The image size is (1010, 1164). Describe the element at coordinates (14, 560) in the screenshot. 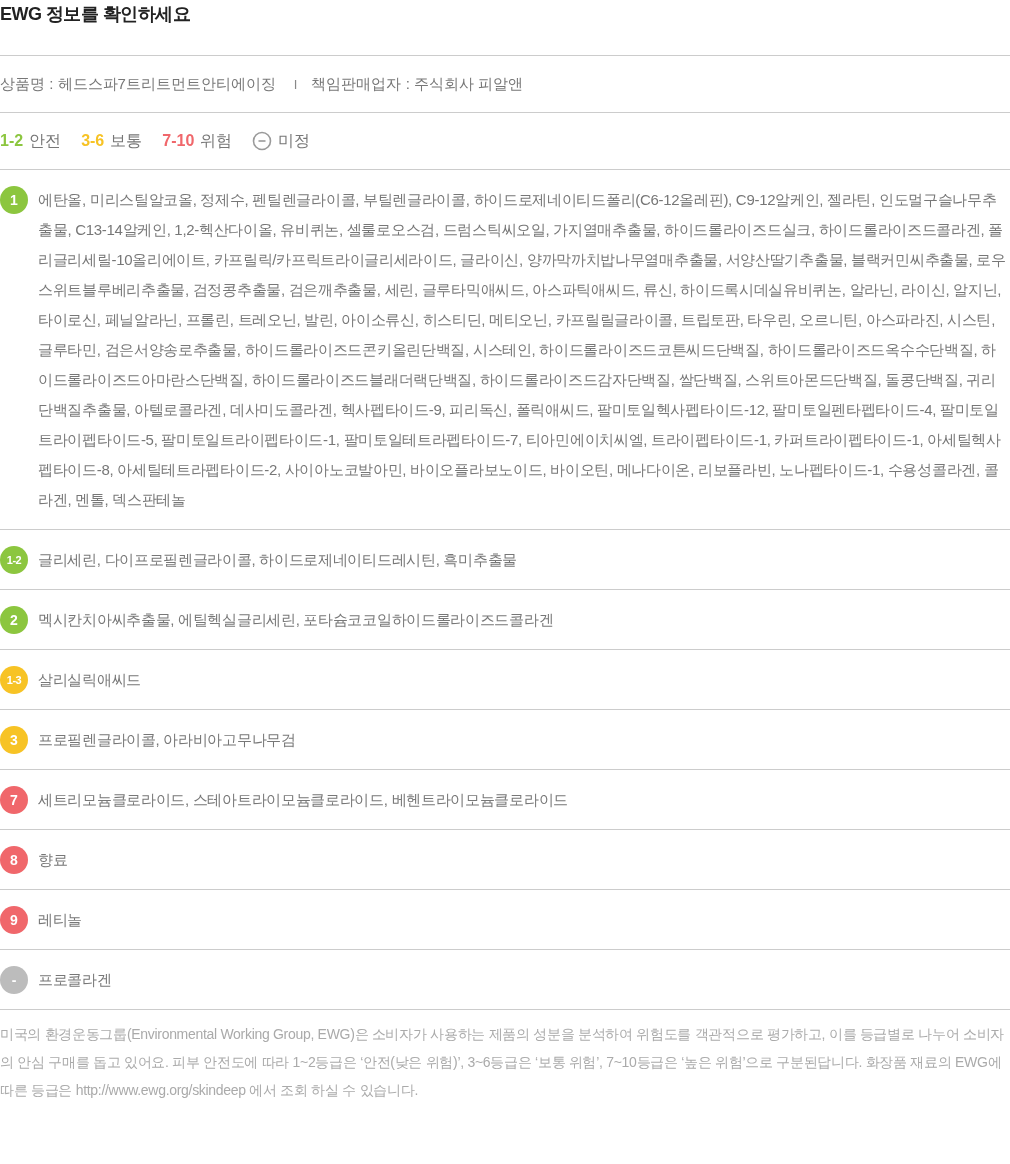

I see `grade-badge: 1-2` at that location.